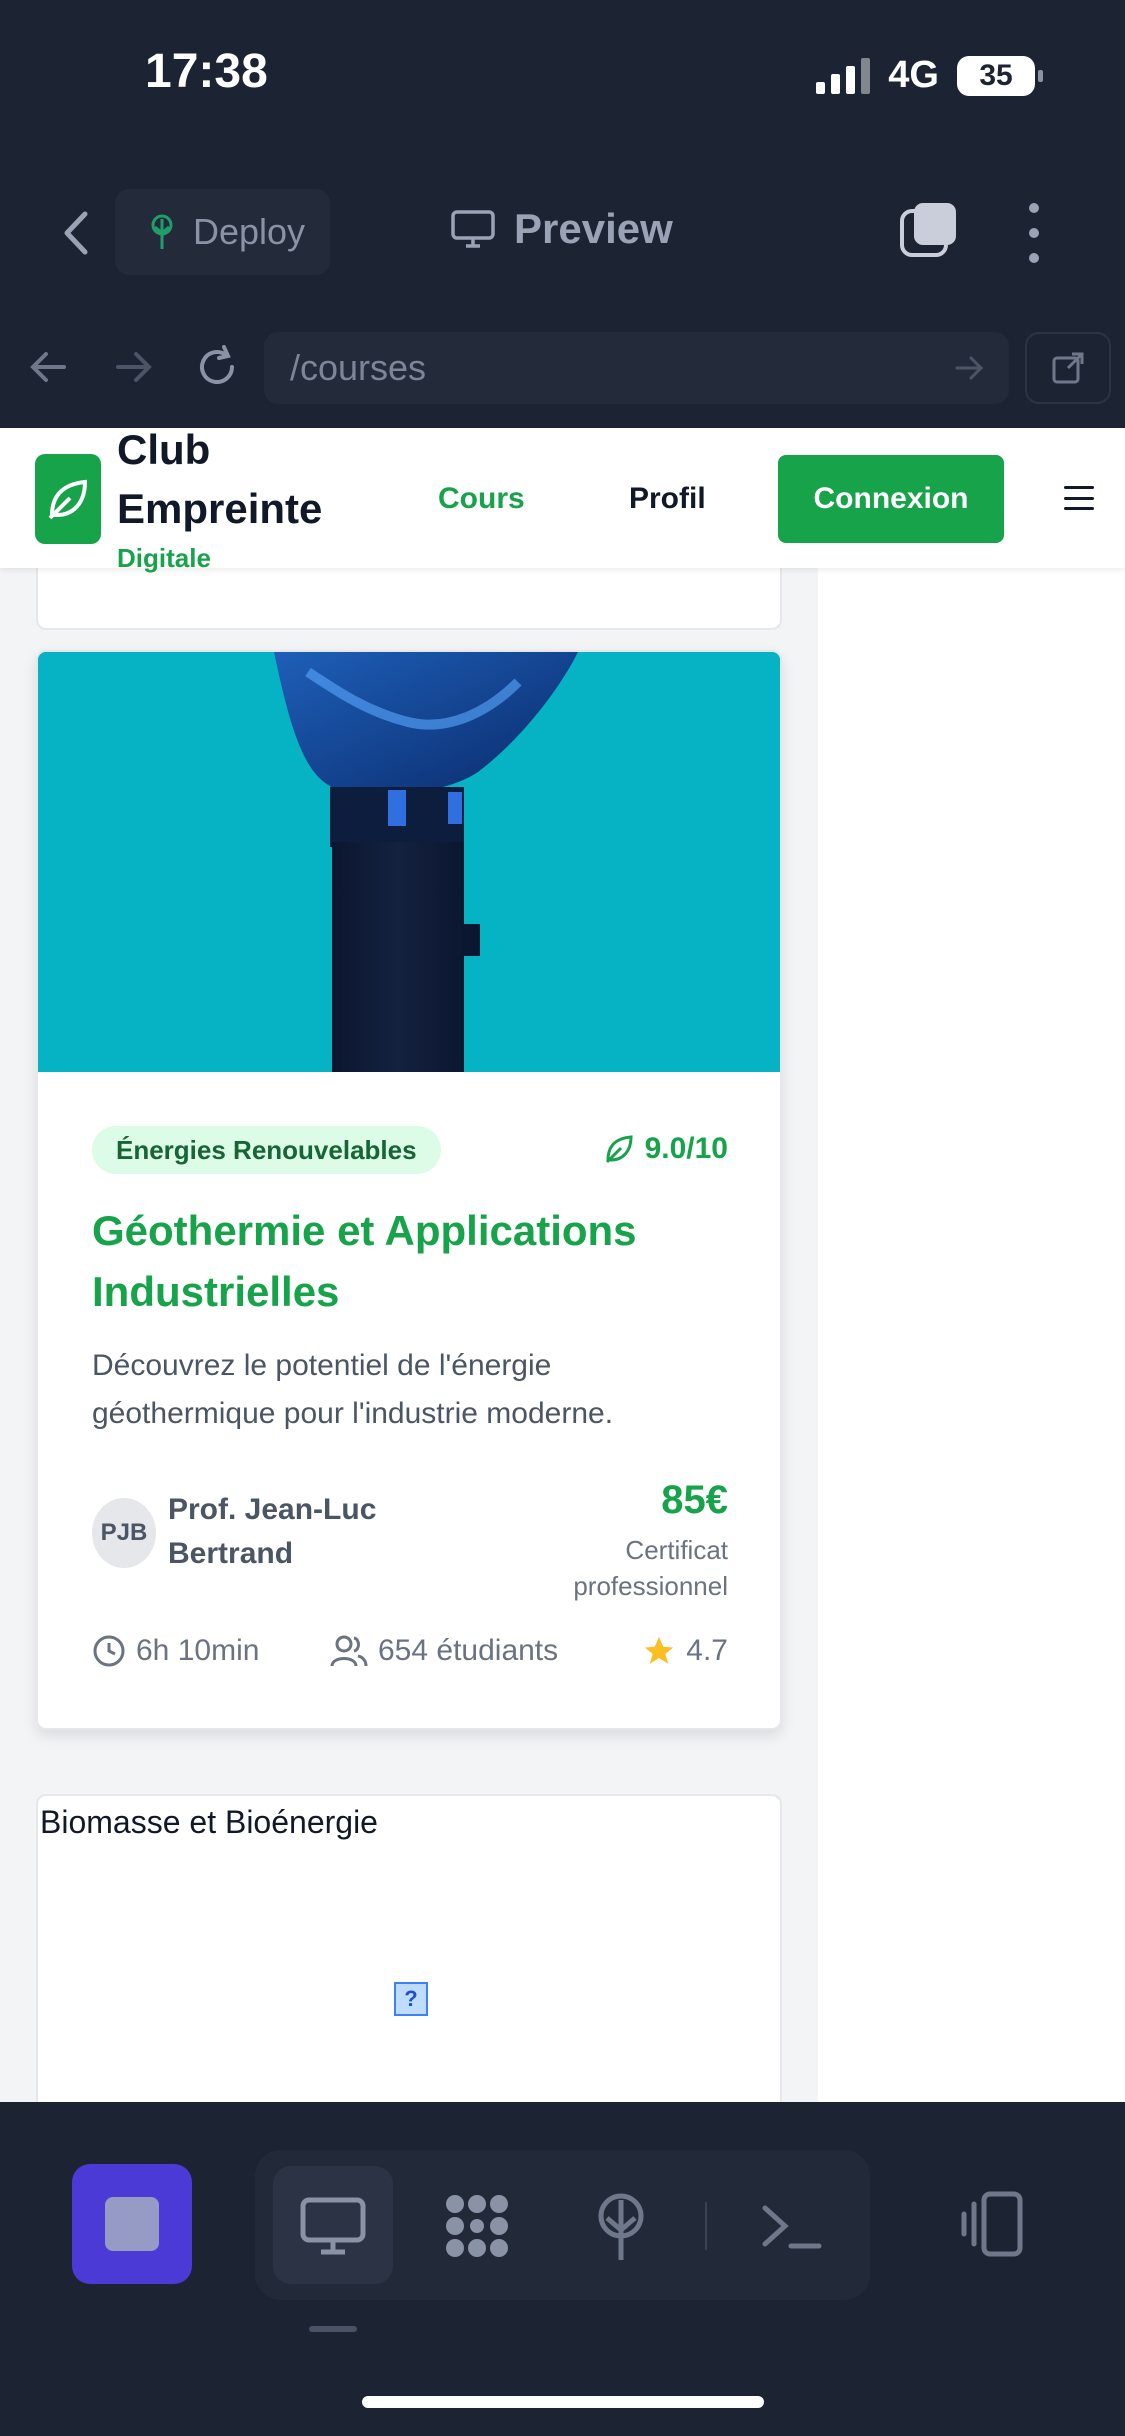  I want to click on robotic-hand-image, so click(409, 862).